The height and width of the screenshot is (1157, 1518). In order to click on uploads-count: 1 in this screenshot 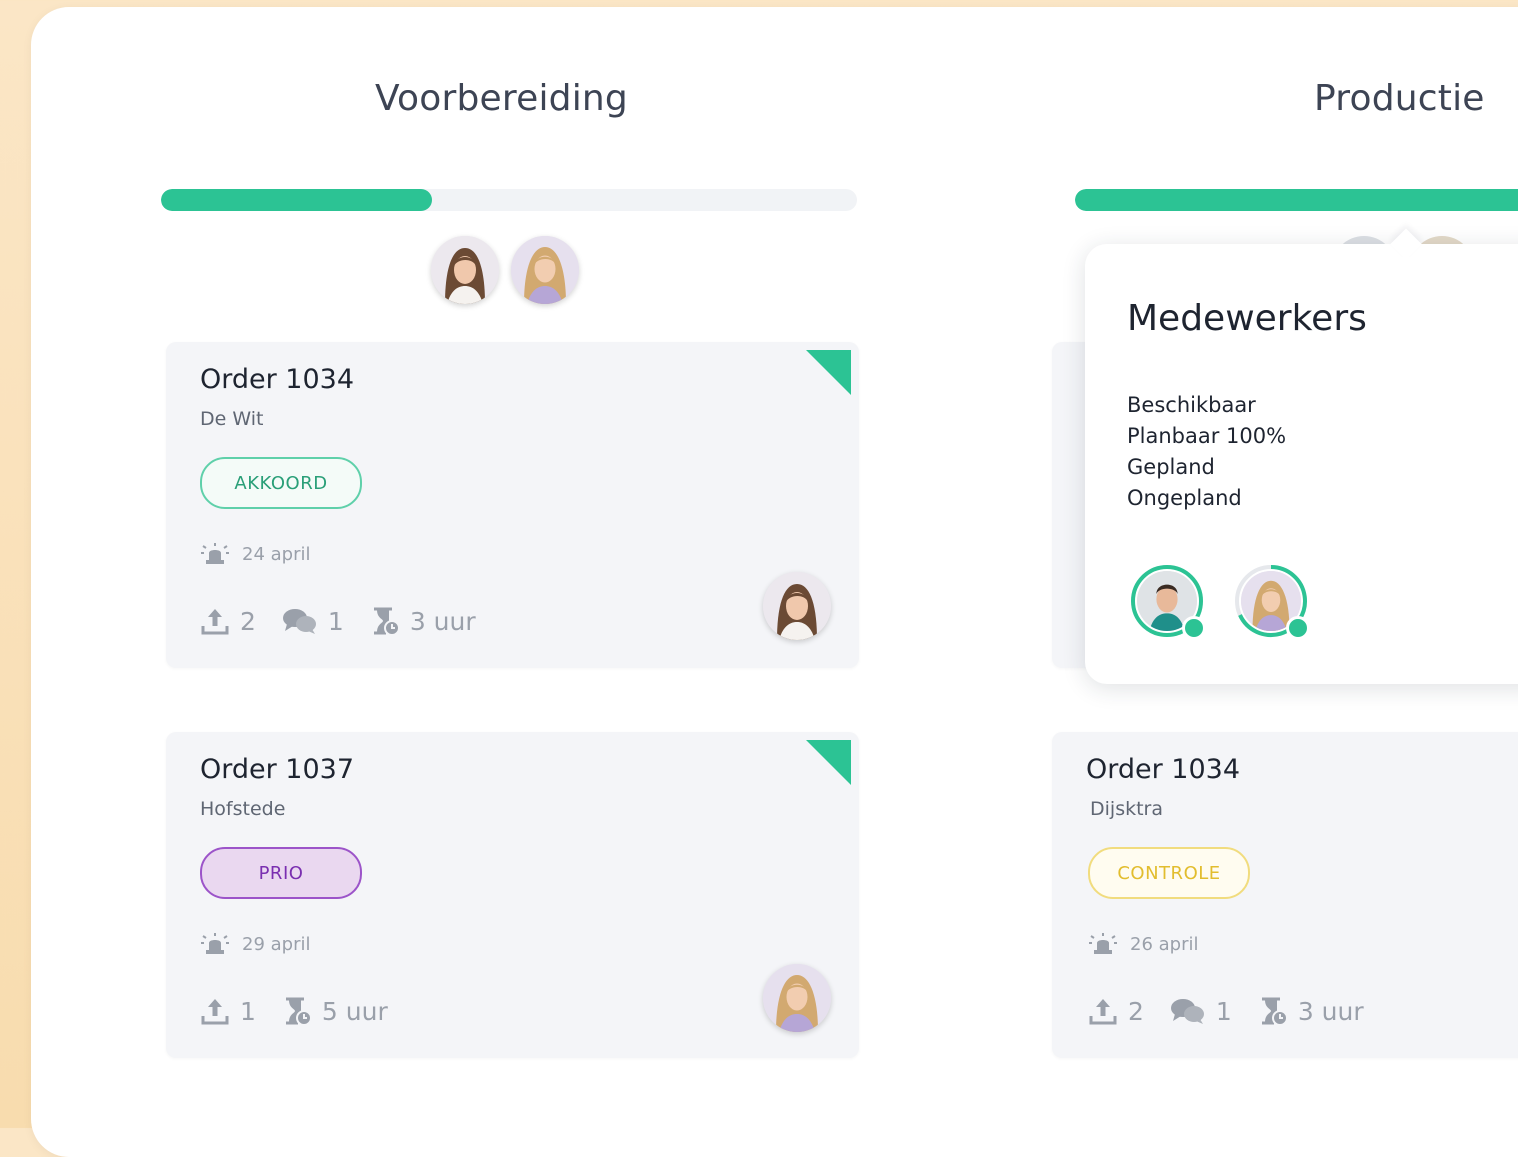, I will do `click(228, 1011)`.